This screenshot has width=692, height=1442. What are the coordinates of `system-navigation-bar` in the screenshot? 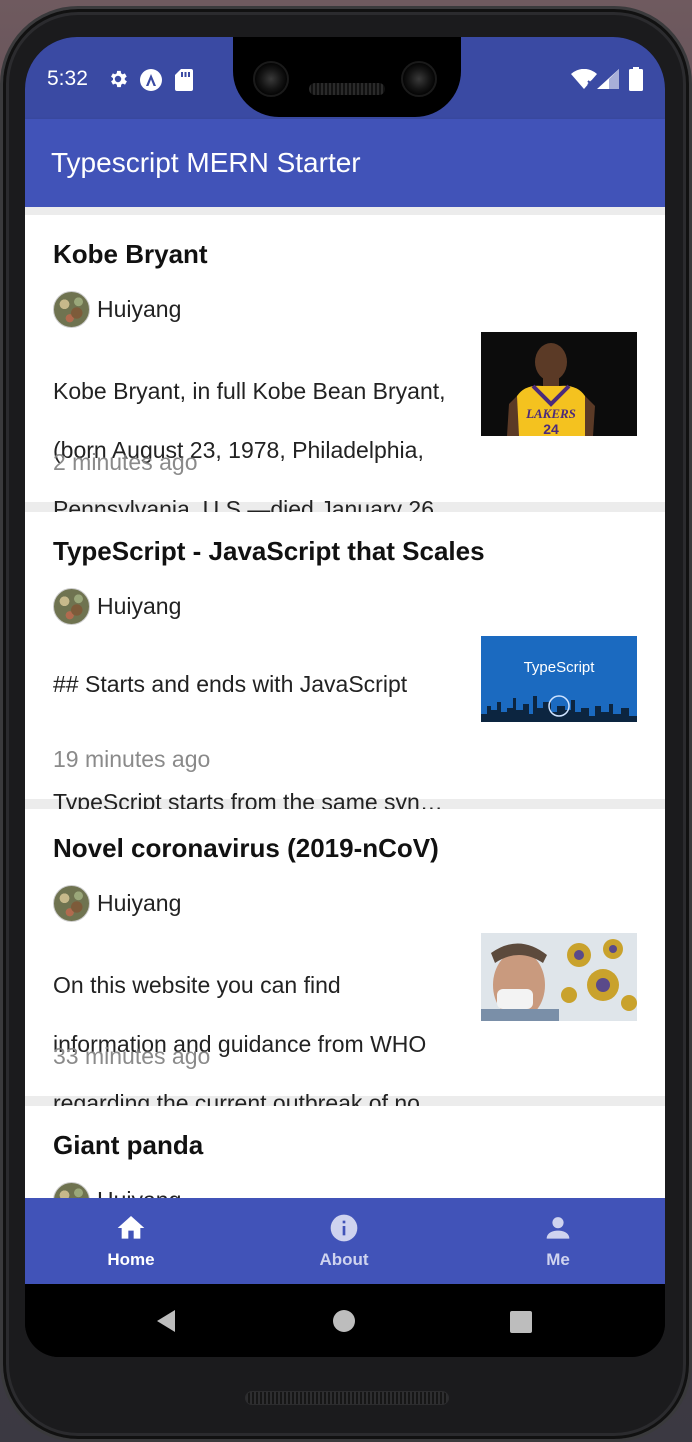 It's located at (345, 1320).